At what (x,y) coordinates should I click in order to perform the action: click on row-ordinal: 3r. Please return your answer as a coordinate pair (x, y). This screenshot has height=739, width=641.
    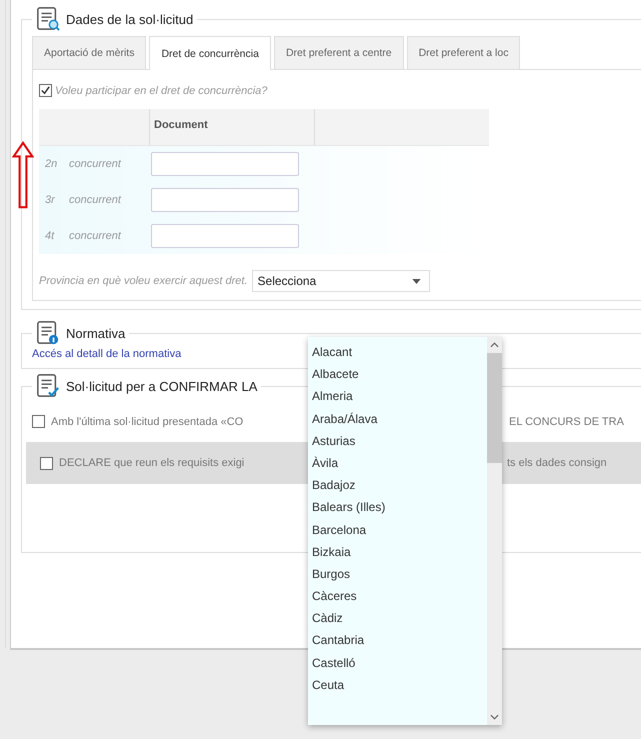
    Looking at the image, I should click on (50, 200).